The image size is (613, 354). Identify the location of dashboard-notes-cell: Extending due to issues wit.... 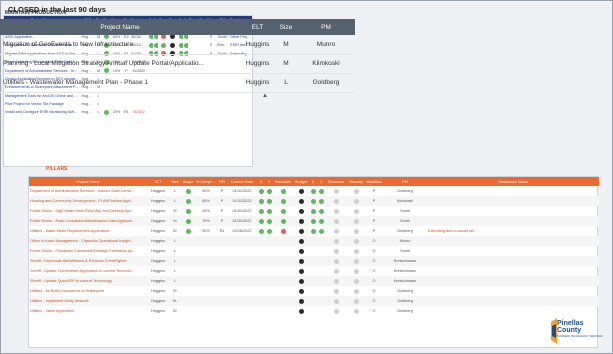
(453, 231).